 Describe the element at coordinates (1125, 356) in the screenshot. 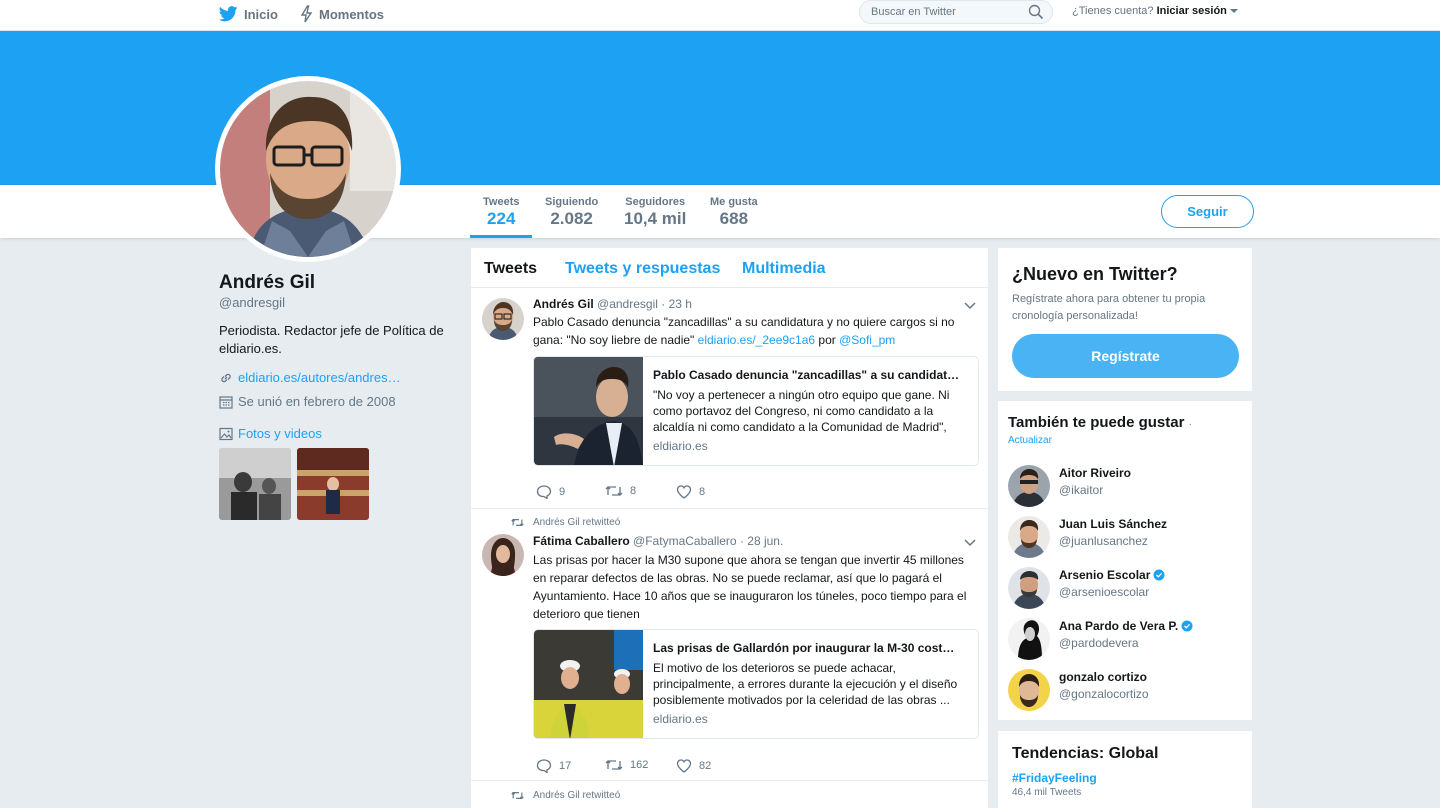

I see `signup-button: Regístrate` at that location.